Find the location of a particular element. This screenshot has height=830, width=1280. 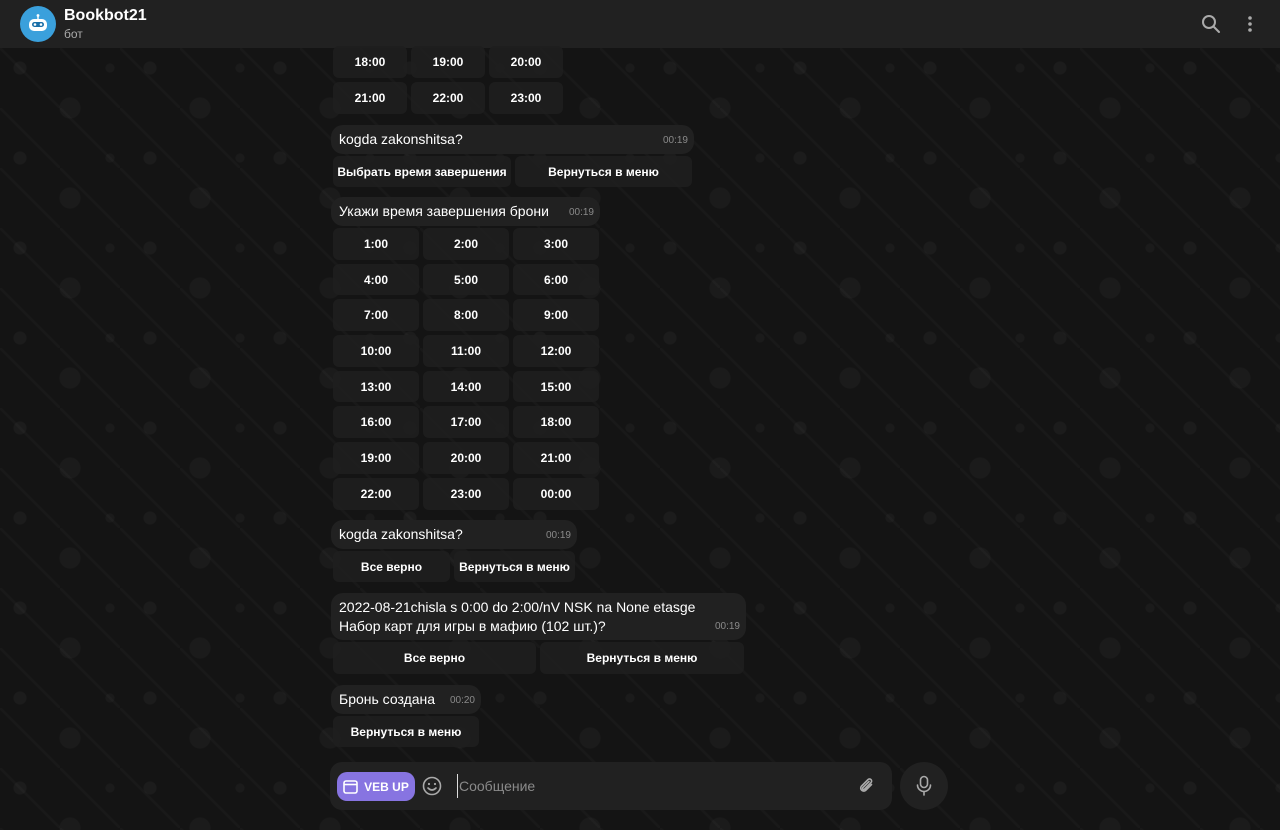

message-composer: VEB UP is located at coordinates (611, 786).